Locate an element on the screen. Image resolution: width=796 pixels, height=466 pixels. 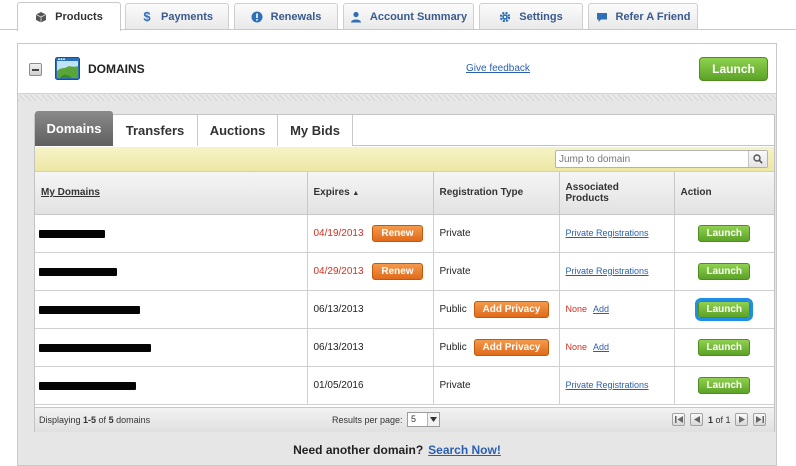
subtab-auctions: Auctions is located at coordinates (238, 130).